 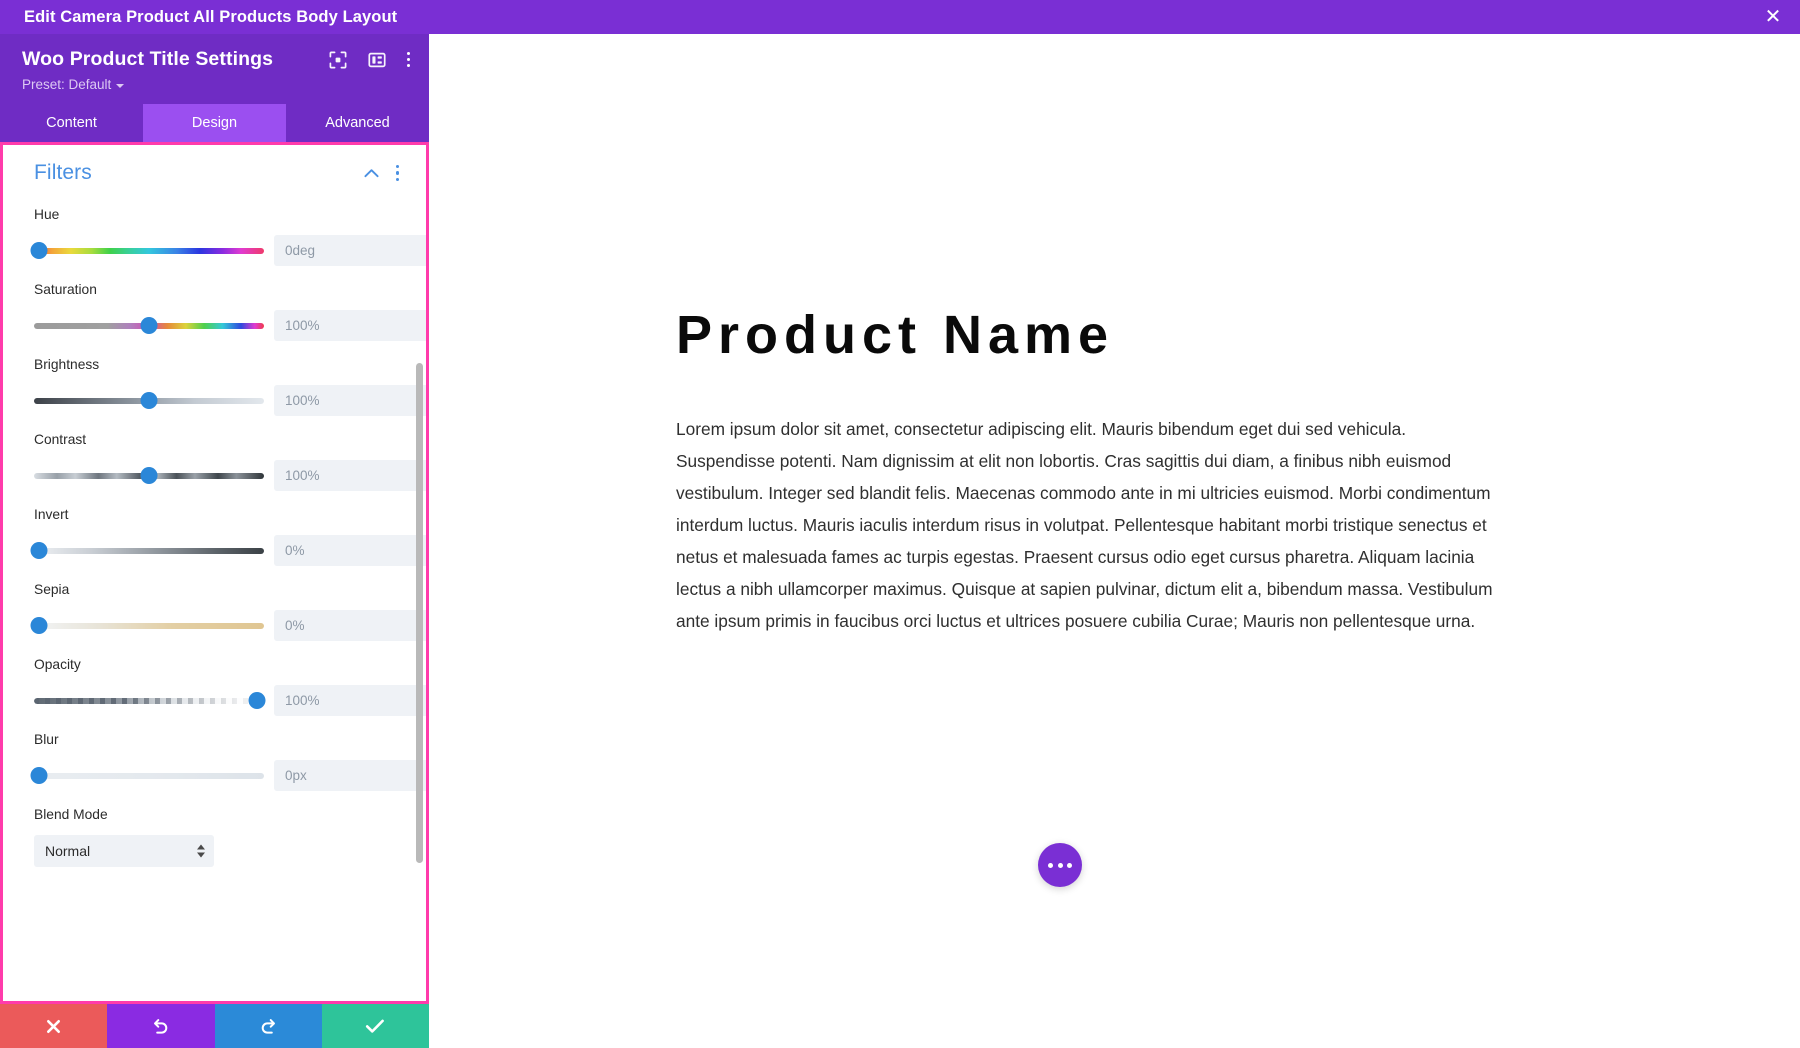 What do you see at coordinates (1060, 865) in the screenshot?
I see `more-actions-fab` at bounding box center [1060, 865].